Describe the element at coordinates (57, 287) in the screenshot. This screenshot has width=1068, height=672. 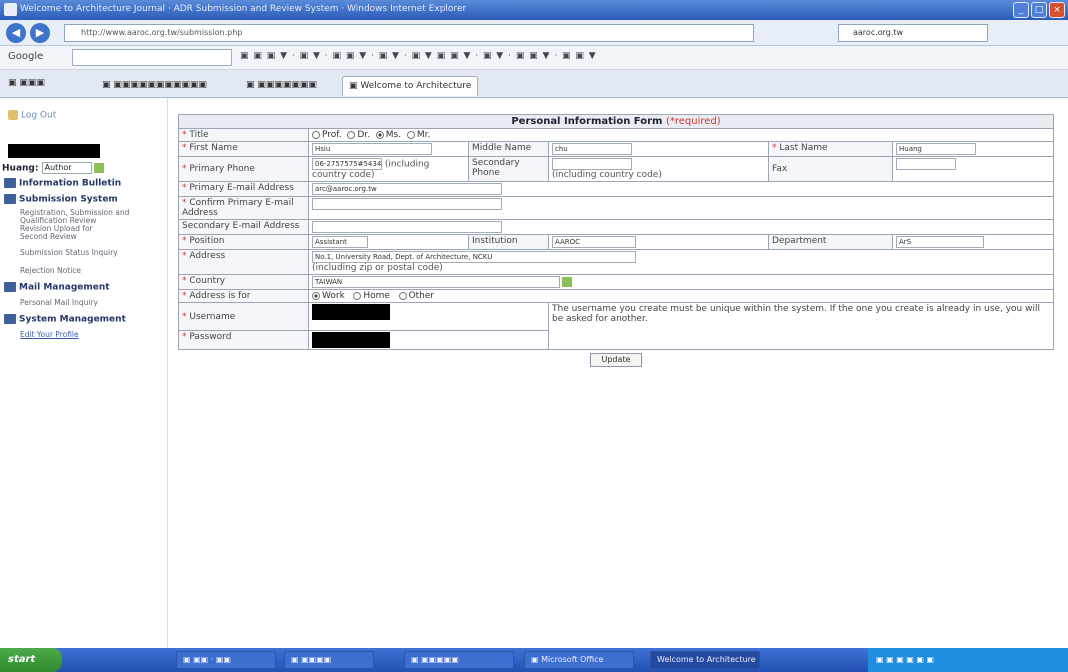
I see `sidebar-section-mail: Mail Management` at that location.